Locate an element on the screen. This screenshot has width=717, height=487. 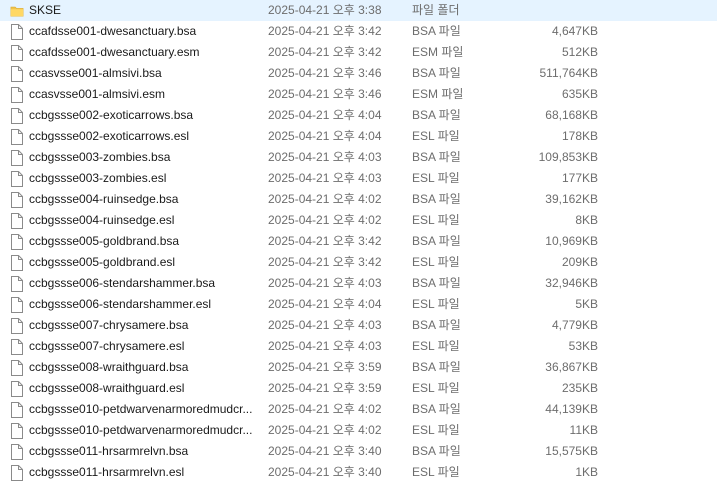
file-date: 2025-04-21 오후 3:40 is located at coordinates (325, 451).